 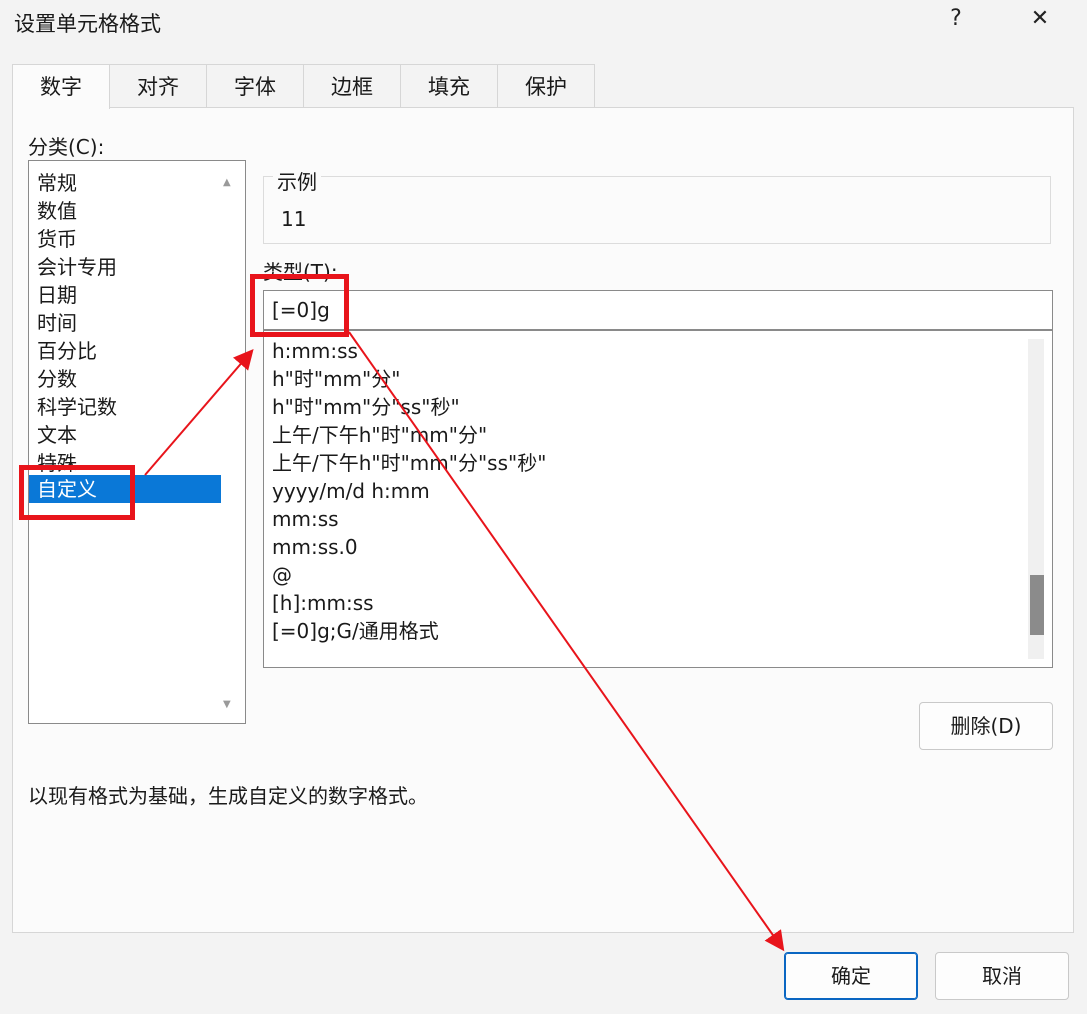 What do you see at coordinates (61, 86) in the screenshot?
I see `tab-number: 数字` at bounding box center [61, 86].